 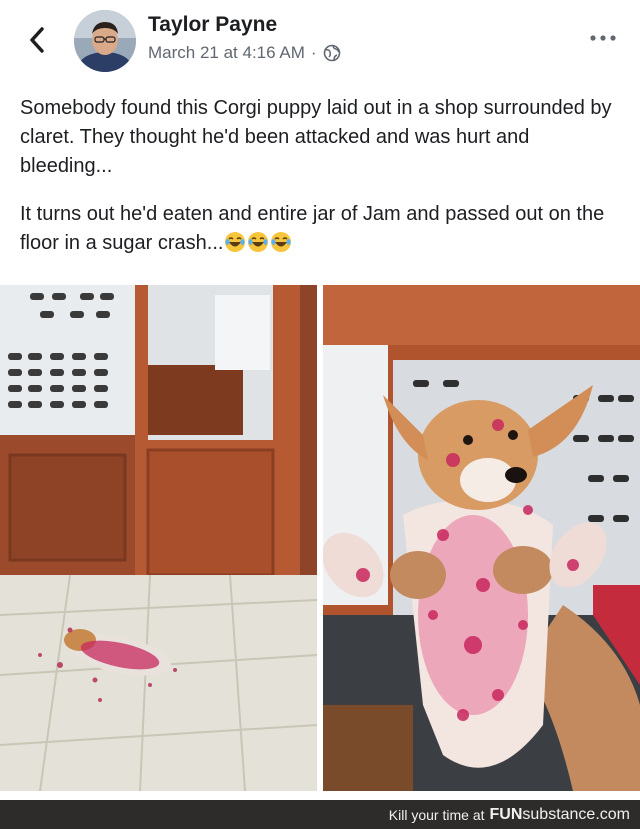 I want to click on globe-icon, so click(x=331, y=53).